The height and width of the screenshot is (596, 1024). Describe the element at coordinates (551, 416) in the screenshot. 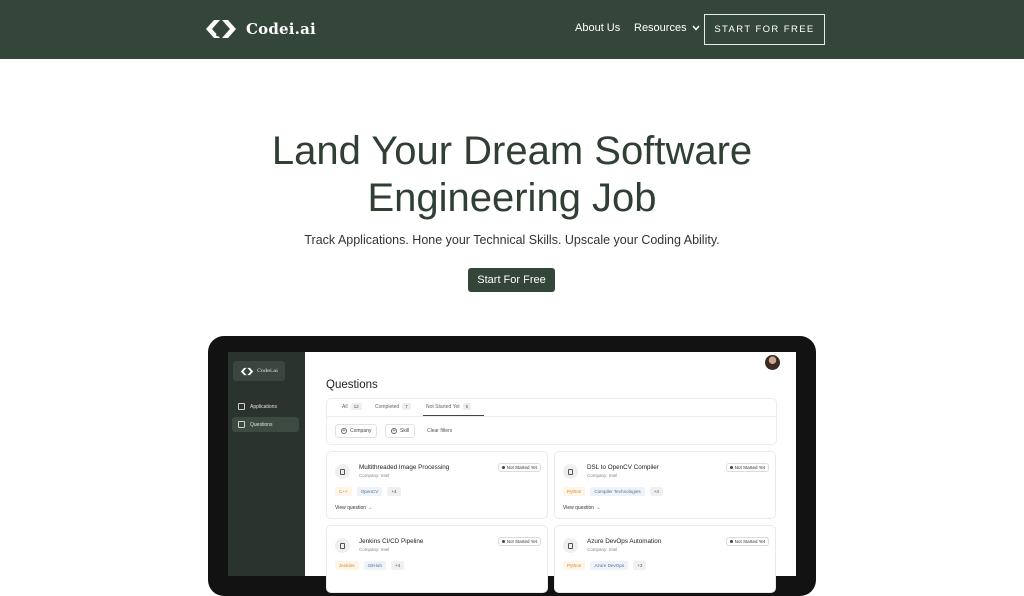

I see `tabs-divider` at that location.